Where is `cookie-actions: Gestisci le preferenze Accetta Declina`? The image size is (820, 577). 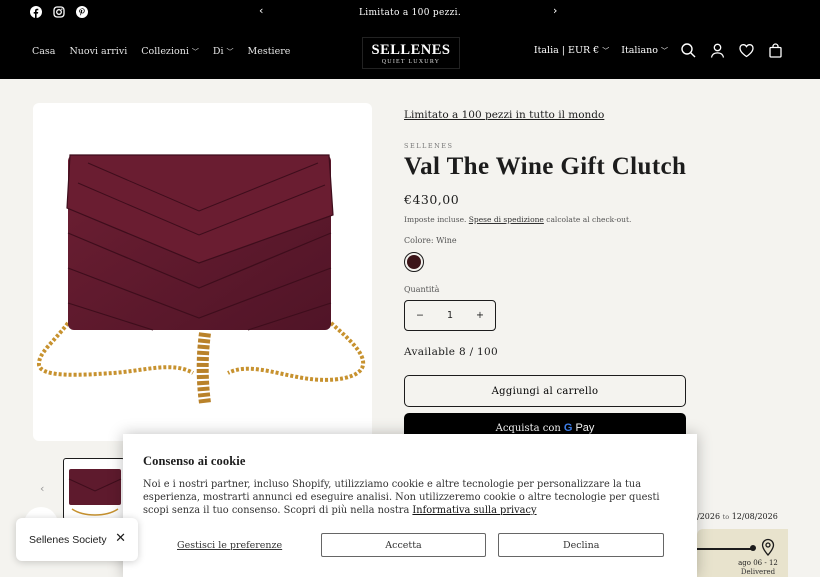
cookie-actions: Gestisci le preferenze Accetta Declina is located at coordinates (403, 545).